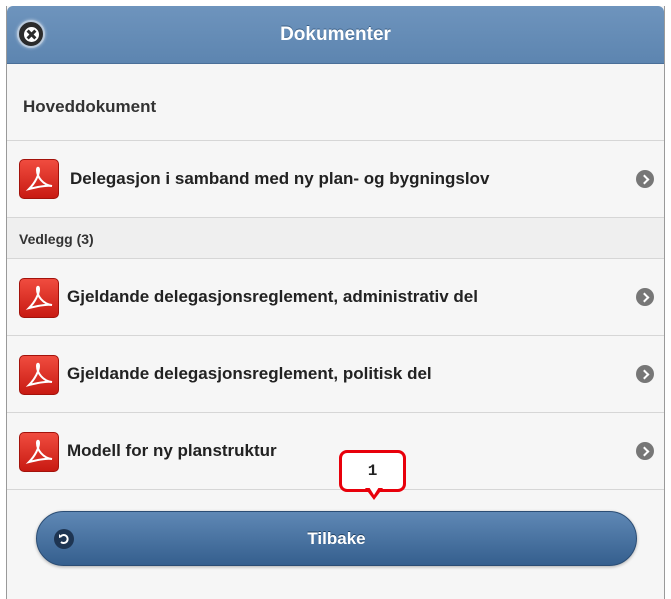 This screenshot has width=671, height=599. I want to click on annotation-badge: 1, so click(372, 471).